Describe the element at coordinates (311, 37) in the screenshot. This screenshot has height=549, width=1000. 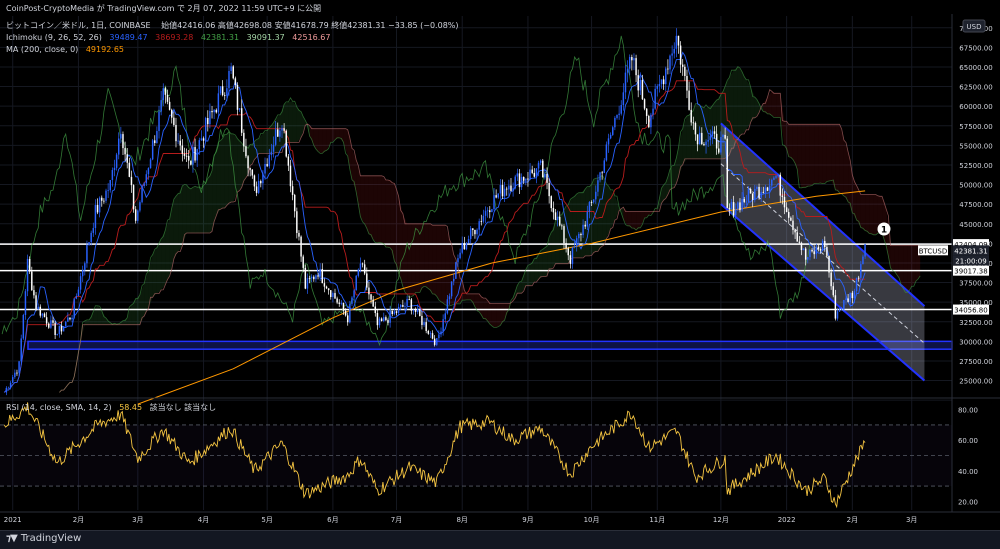
I see `ichimoku-span-b-value: 42516.67` at that location.